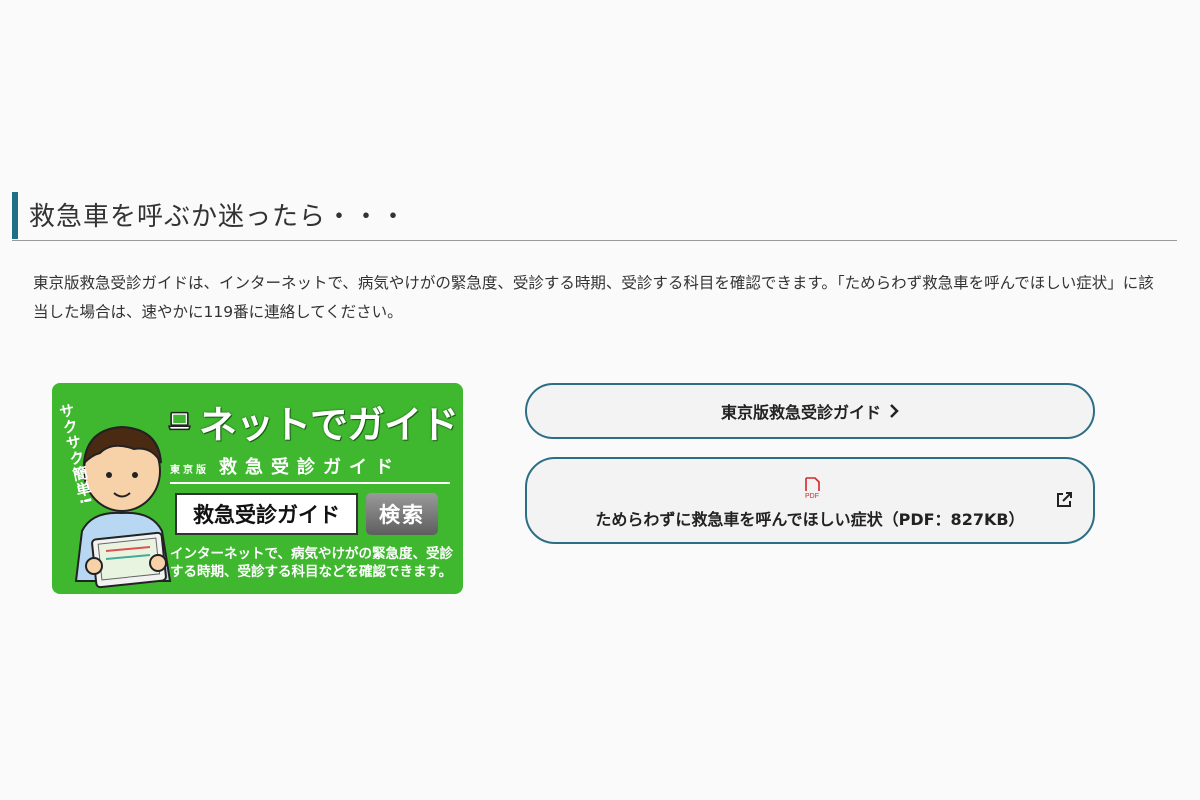 This screenshot has height=800, width=1200. Describe the element at coordinates (15, 215) in the screenshot. I see `heading-accent-bar` at that location.